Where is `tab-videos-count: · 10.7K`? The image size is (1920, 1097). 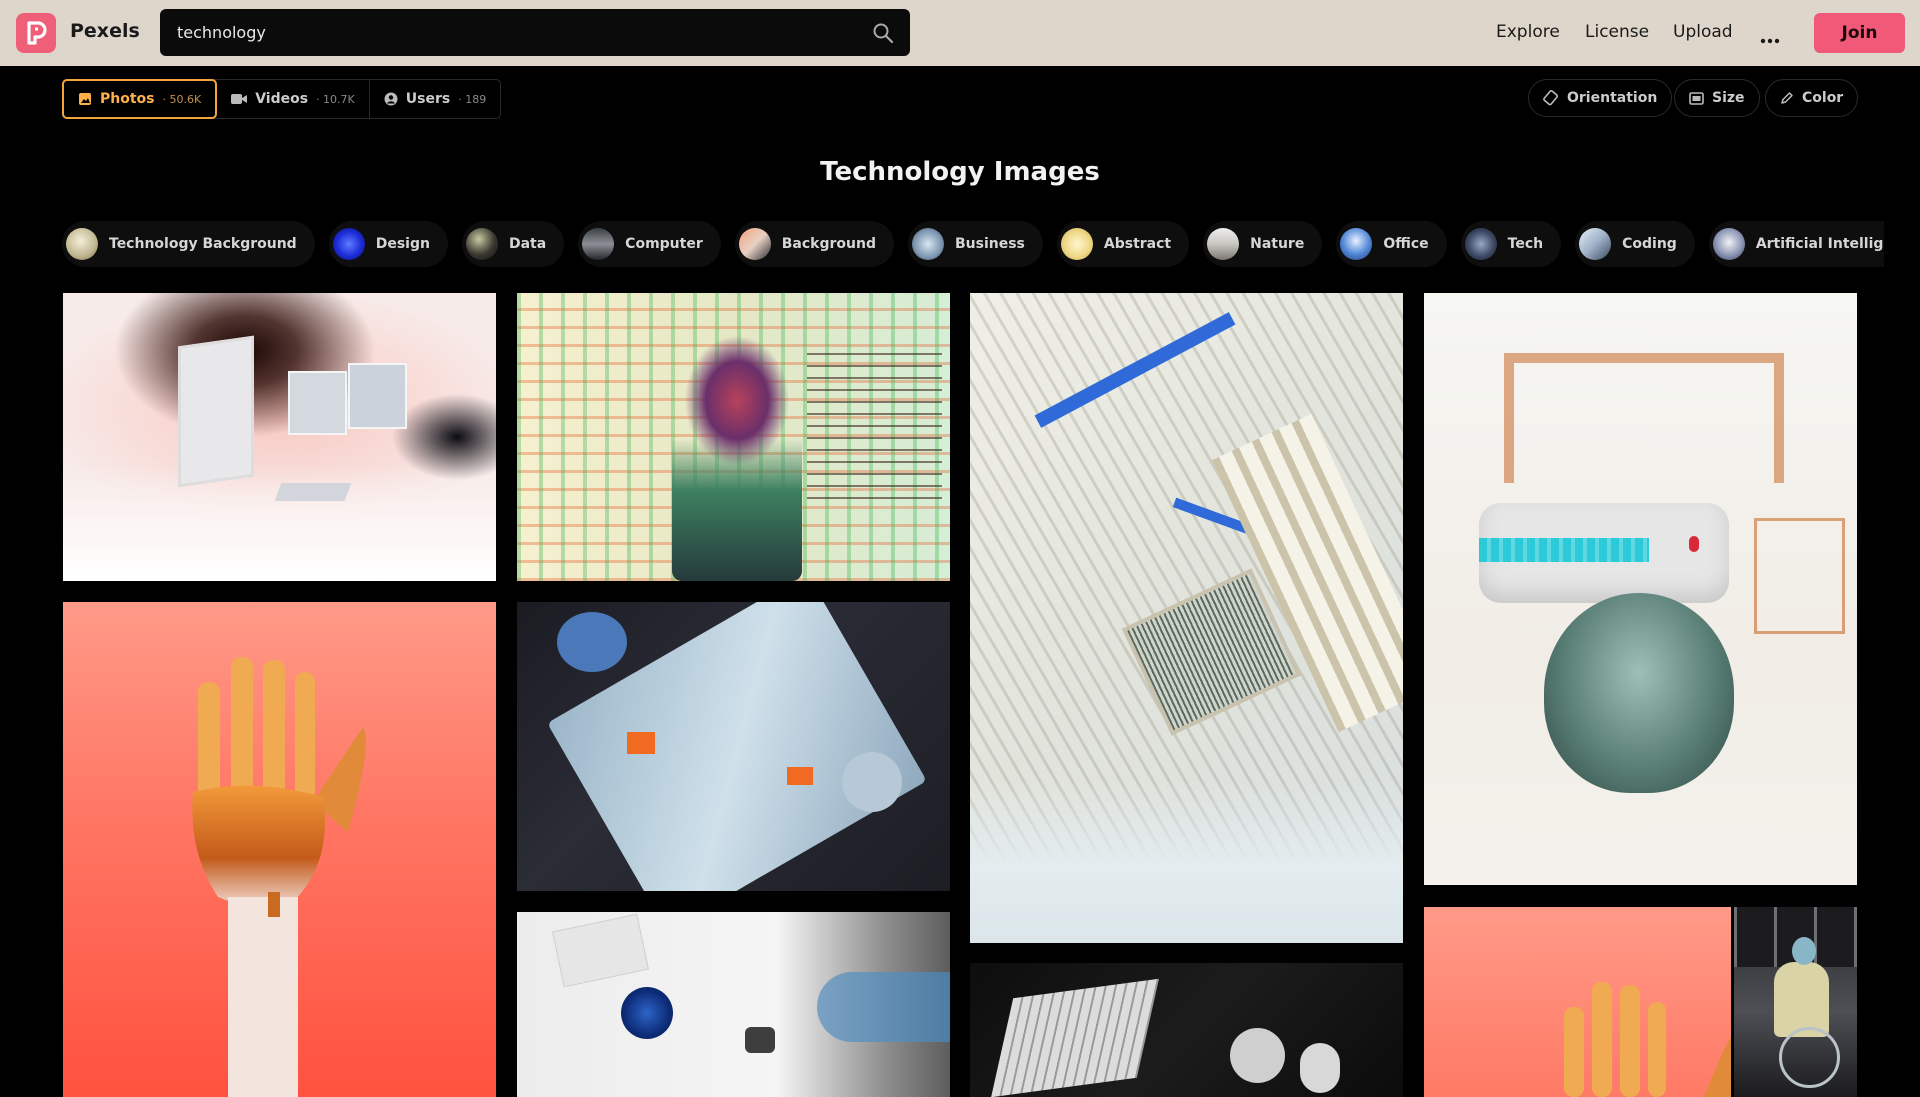
tab-videos-count: · 10.7K is located at coordinates (335, 99).